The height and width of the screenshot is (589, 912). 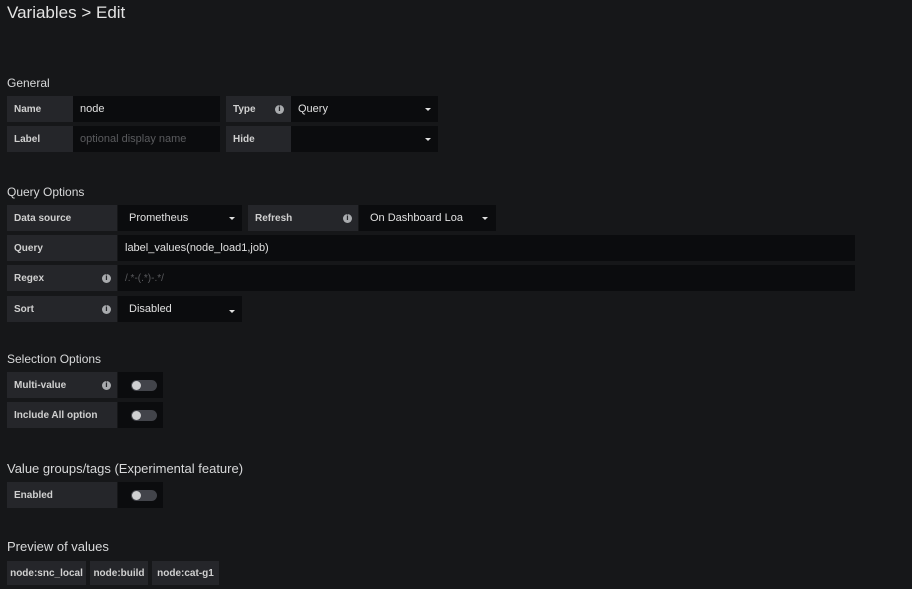 I want to click on sort-select: Disabled, so click(x=180, y=309).